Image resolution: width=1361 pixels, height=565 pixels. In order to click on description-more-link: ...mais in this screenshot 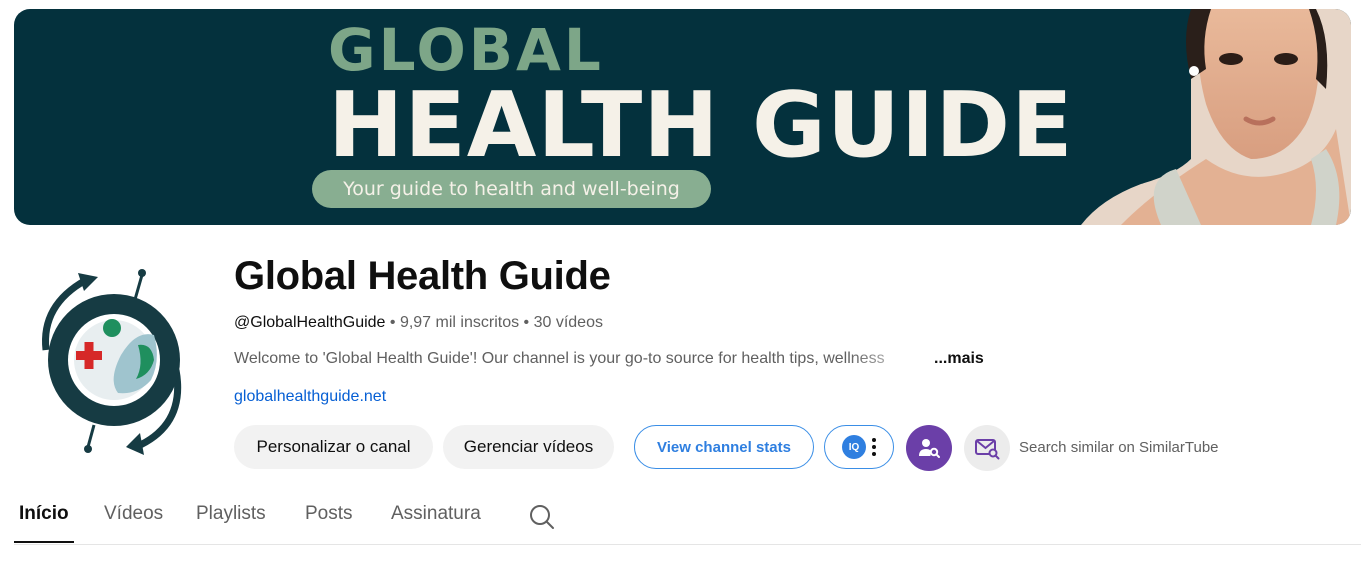, I will do `click(959, 359)`.